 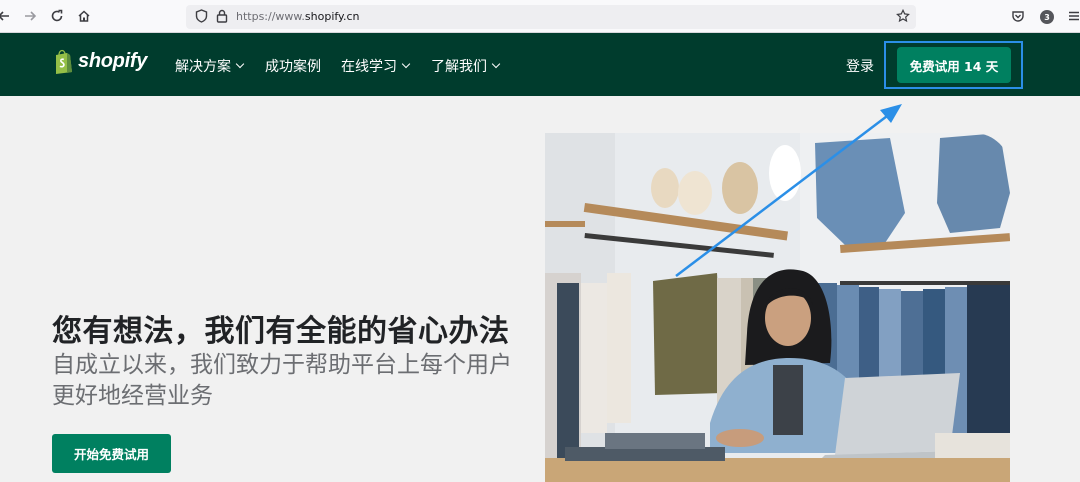 What do you see at coordinates (788, 190) in the screenshot?
I see `annotation-arrow` at bounding box center [788, 190].